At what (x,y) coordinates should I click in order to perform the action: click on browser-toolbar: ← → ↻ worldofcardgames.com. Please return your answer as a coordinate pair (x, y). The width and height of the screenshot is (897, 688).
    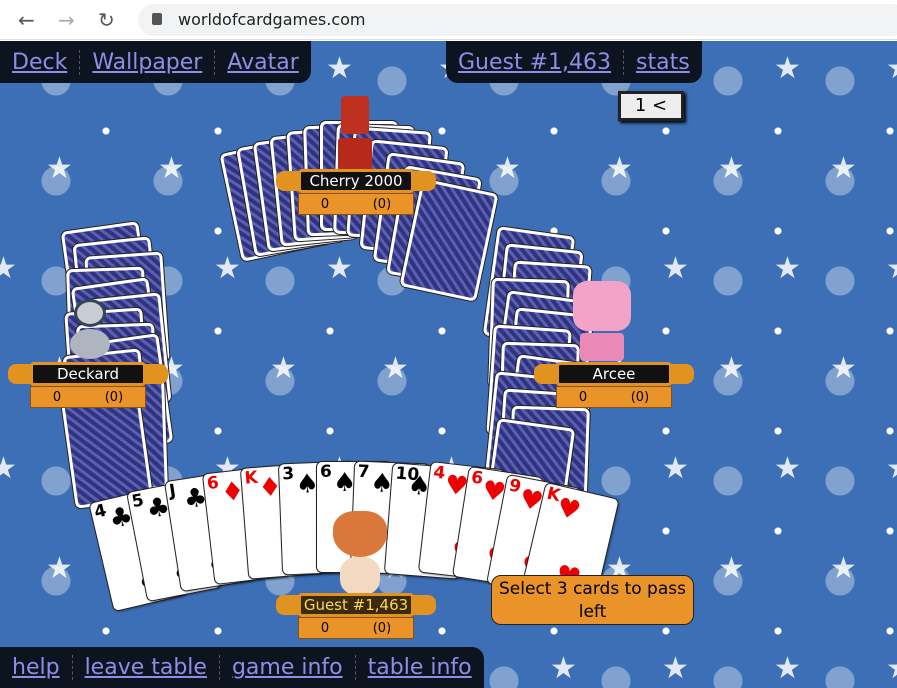
    Looking at the image, I should click on (448, 20).